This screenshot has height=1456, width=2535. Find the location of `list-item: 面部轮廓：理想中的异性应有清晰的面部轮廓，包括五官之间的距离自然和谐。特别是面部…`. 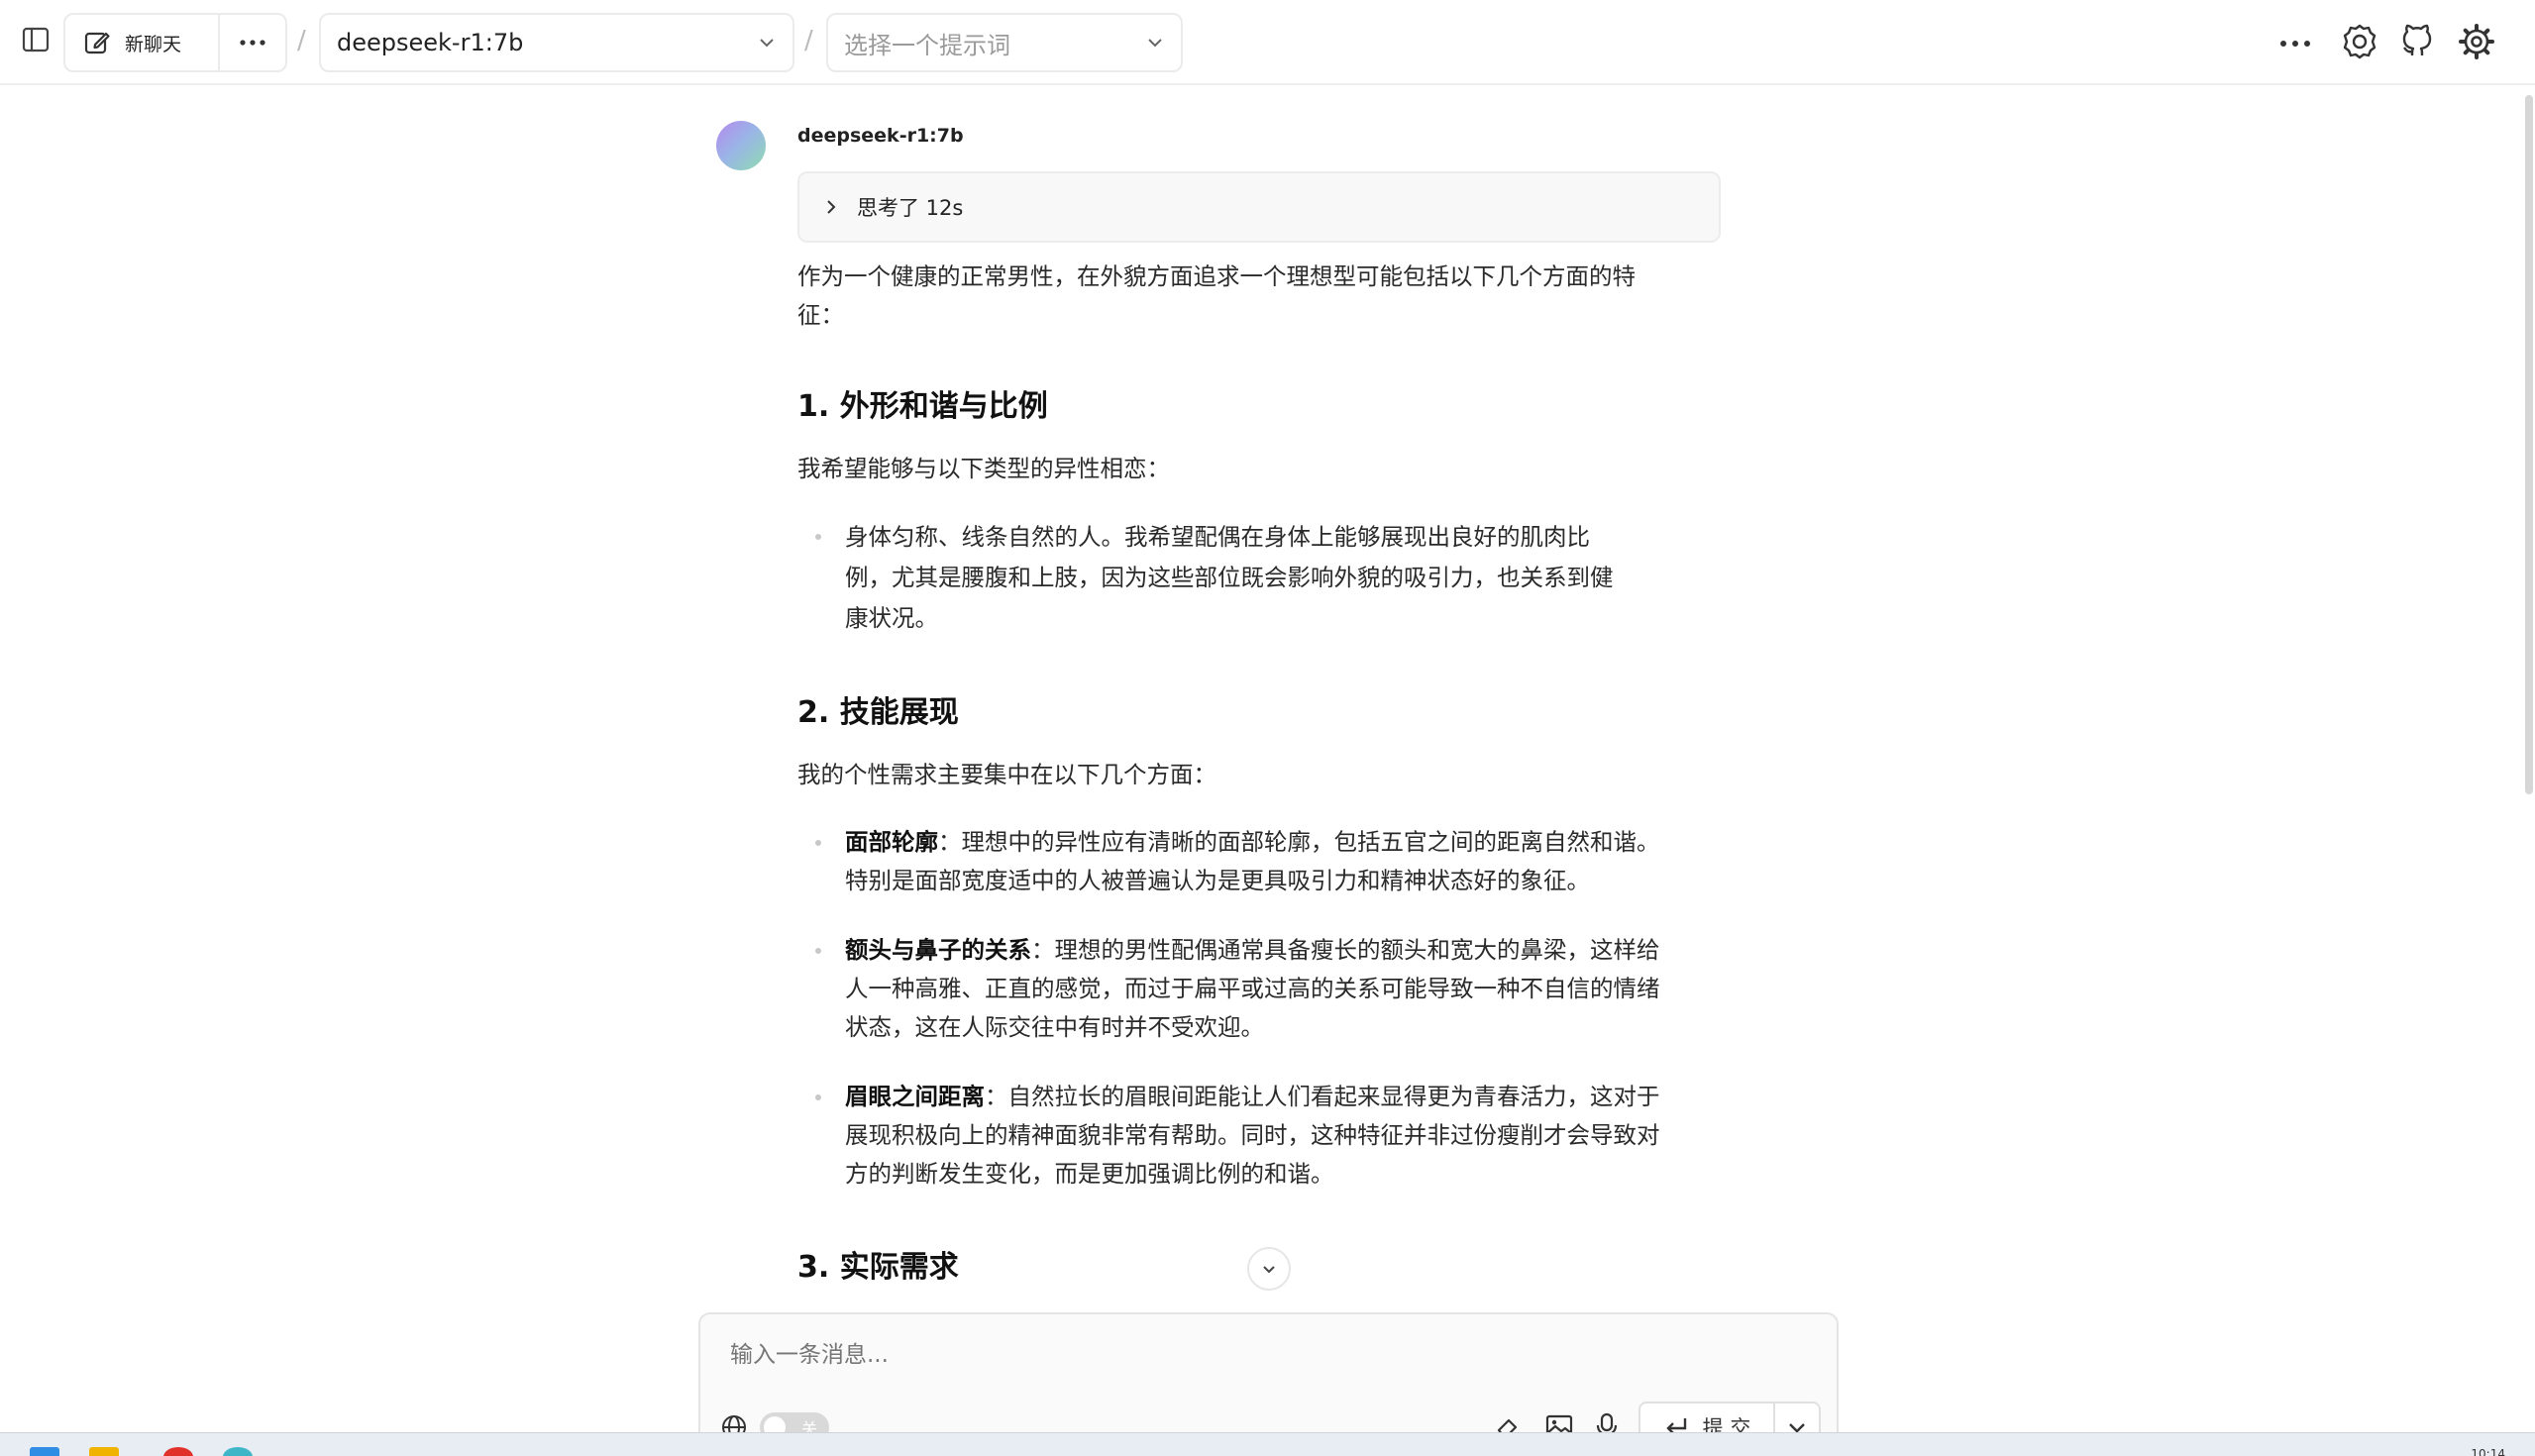

list-item: 面部轮廓：理想中的异性应有清晰的面部轮廓，包括五官之间的距离自然和谐。特别是面部… is located at coordinates (1233, 861).